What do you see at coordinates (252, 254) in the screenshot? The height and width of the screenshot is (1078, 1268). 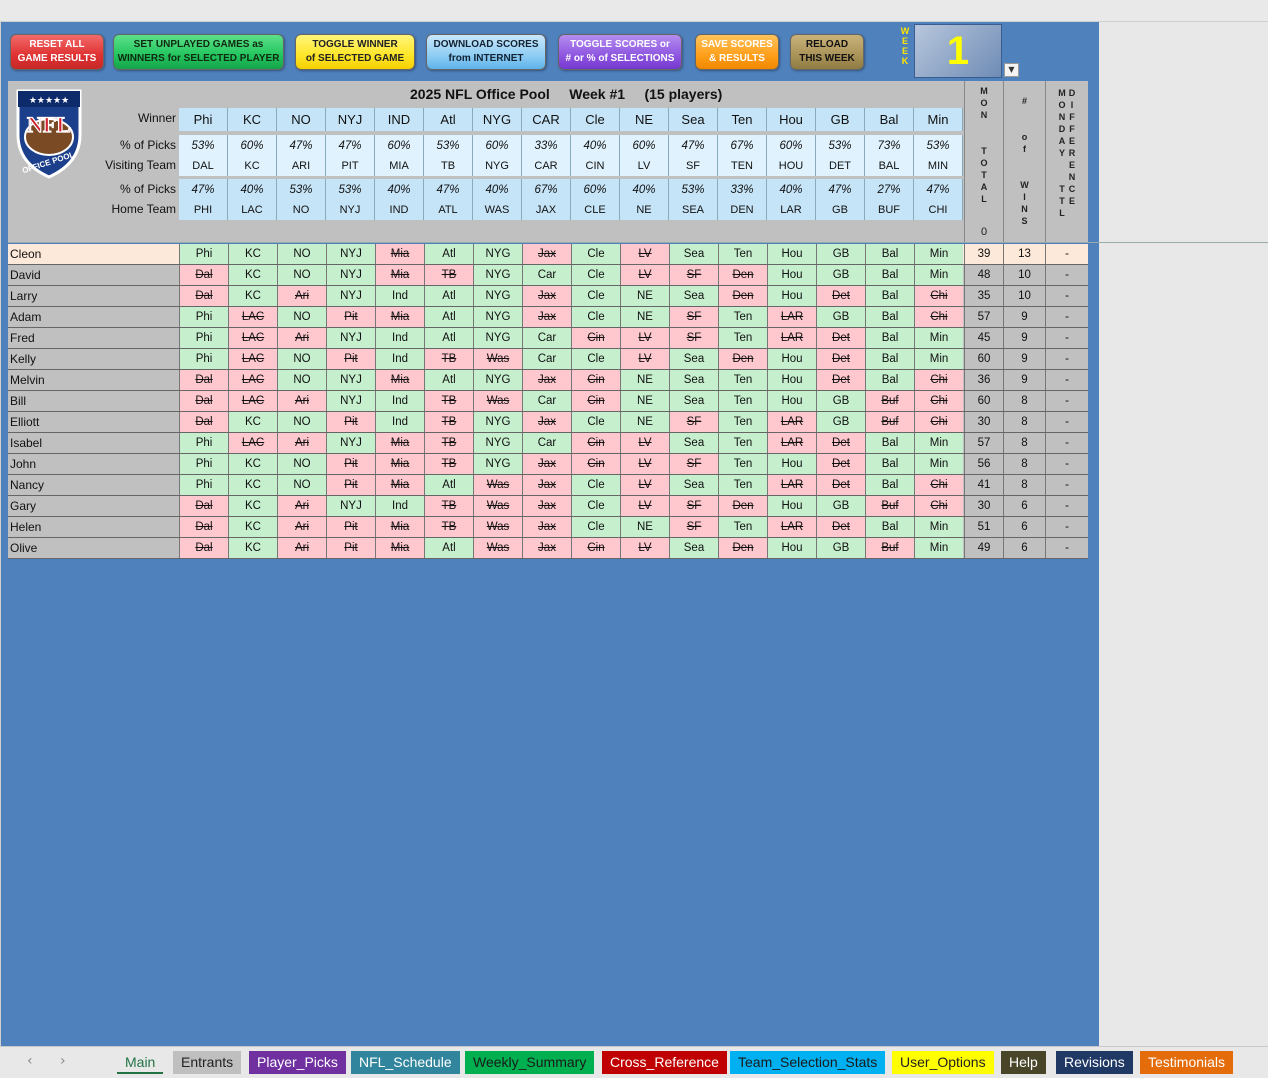 I see `pick-cell: KC` at bounding box center [252, 254].